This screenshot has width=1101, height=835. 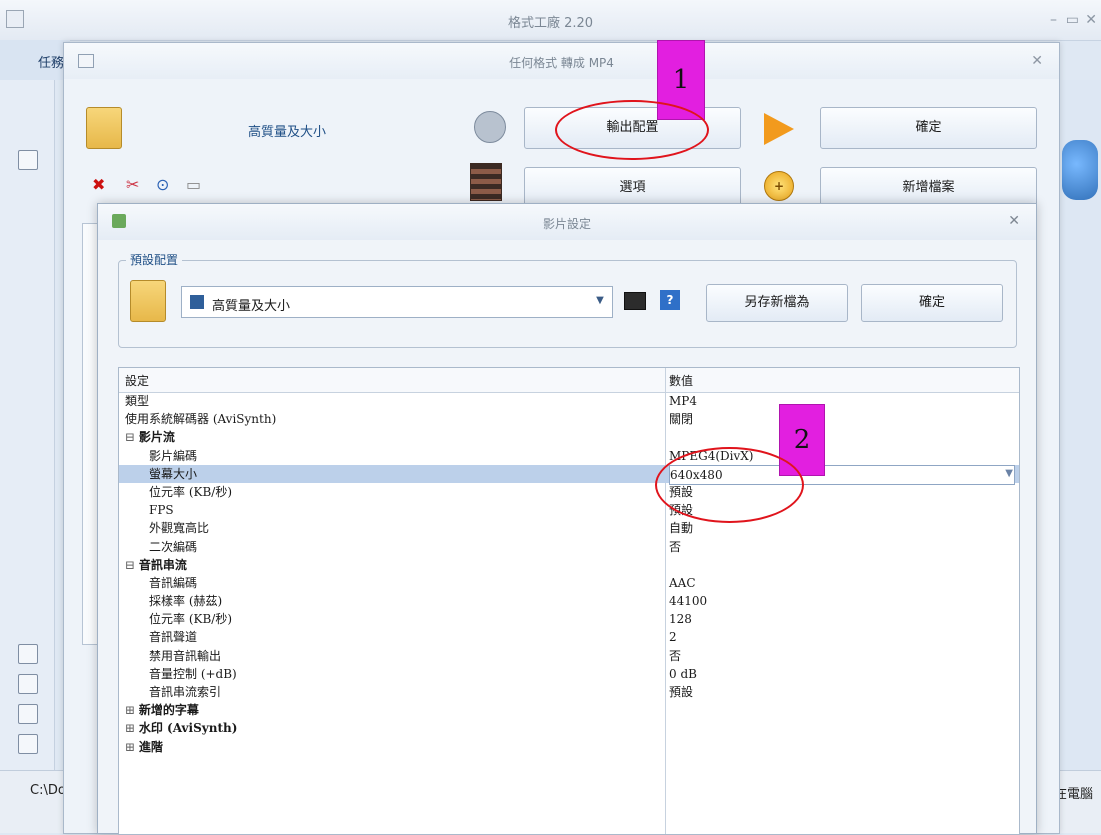 I want to click on audio-icon, so click(x=28, y=654).